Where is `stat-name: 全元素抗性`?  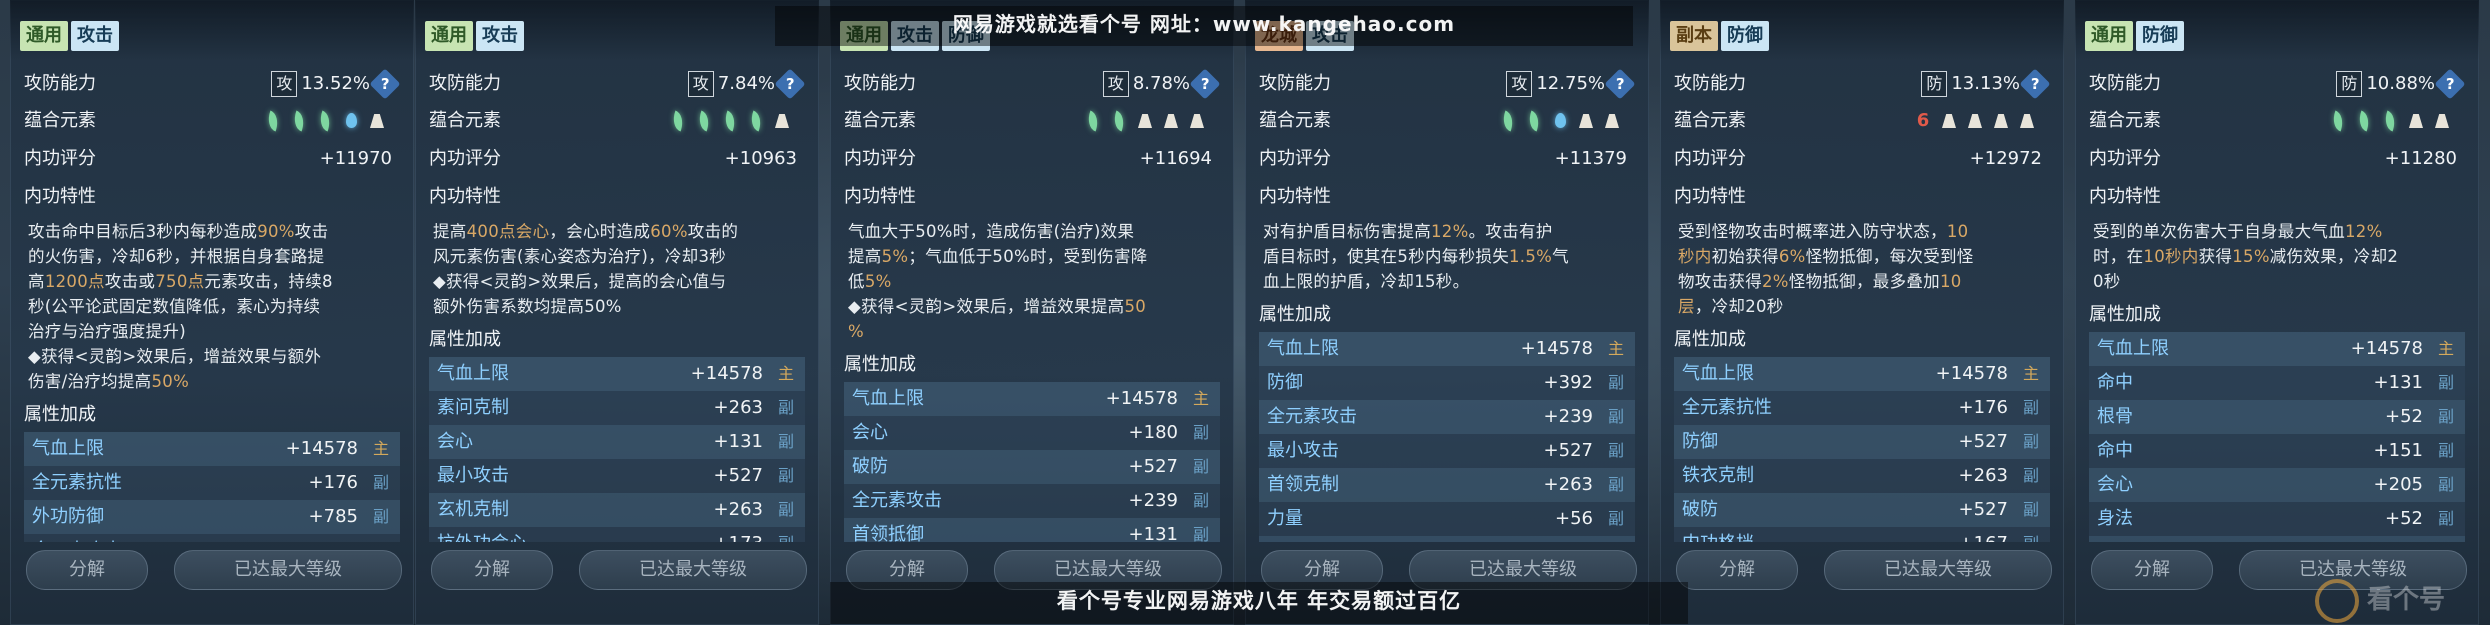
stat-name: 全元素抗性 is located at coordinates (1727, 407).